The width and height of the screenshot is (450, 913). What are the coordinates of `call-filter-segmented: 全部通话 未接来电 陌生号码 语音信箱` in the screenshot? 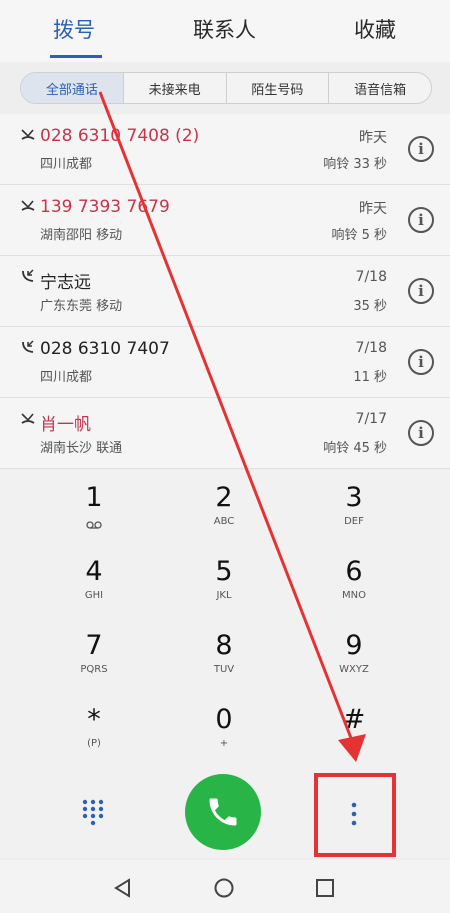 It's located at (226, 88).